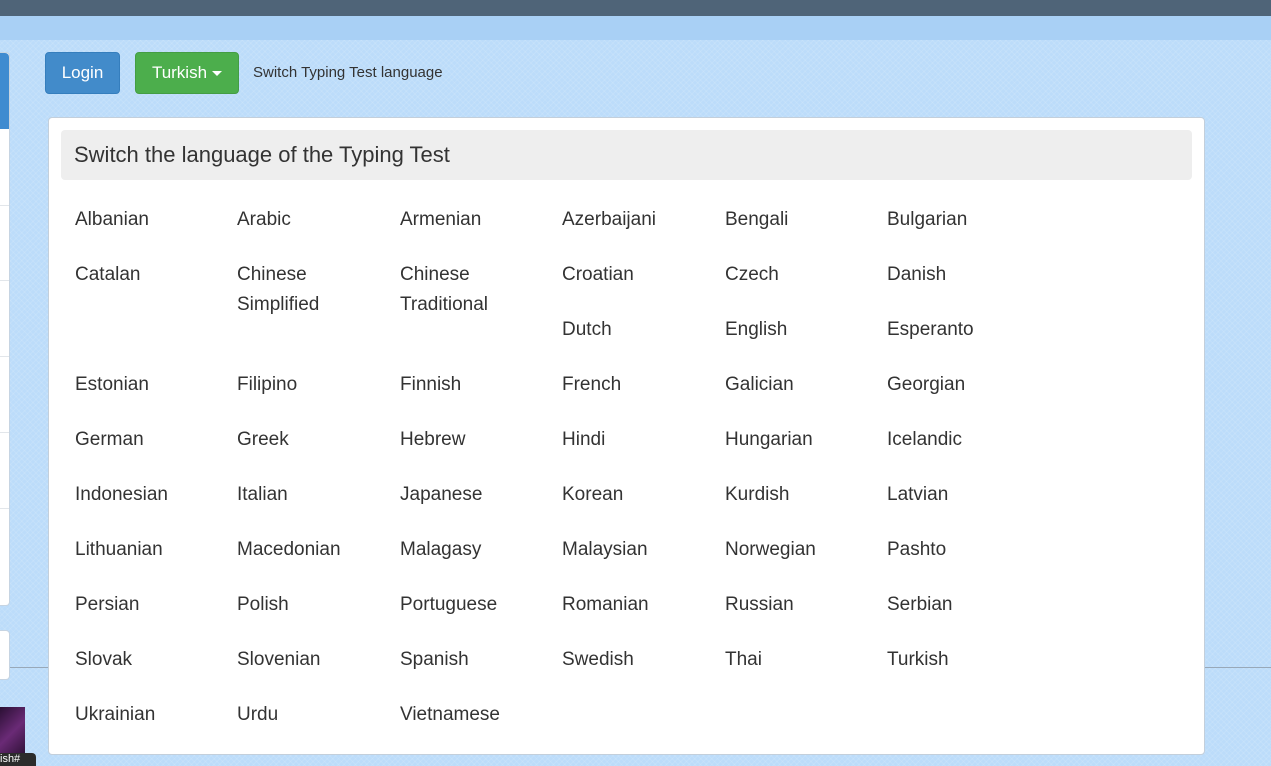 Image resolution: width=1271 pixels, height=766 pixels. I want to click on language-link: Swedish, so click(598, 660).